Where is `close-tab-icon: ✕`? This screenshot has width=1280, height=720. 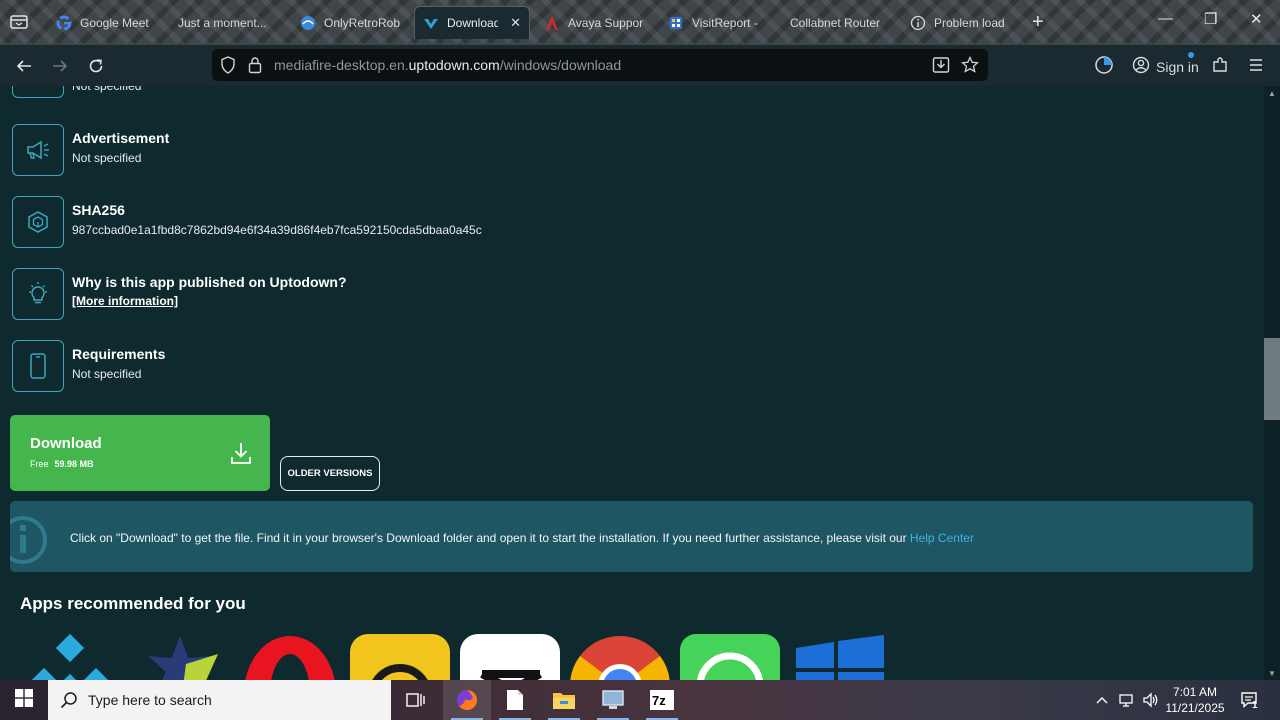
close-tab-icon: ✕ is located at coordinates (515, 23).